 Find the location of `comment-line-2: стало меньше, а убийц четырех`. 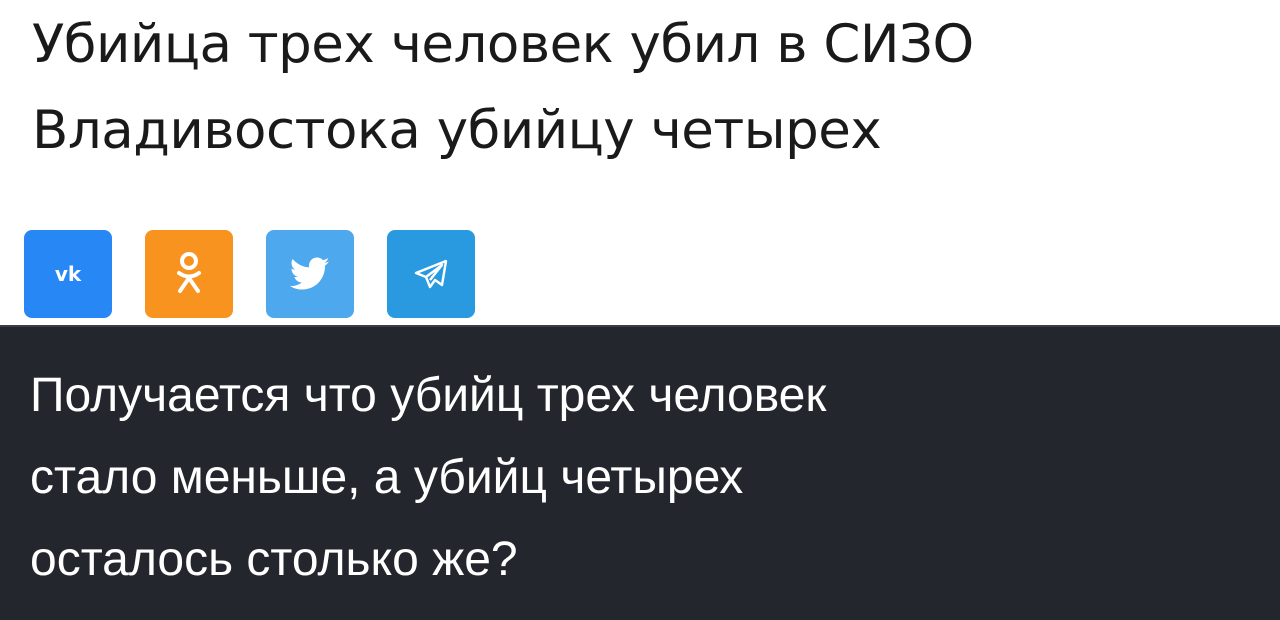

comment-line-2: стало меньше, а убийц четырех is located at coordinates (387, 477).